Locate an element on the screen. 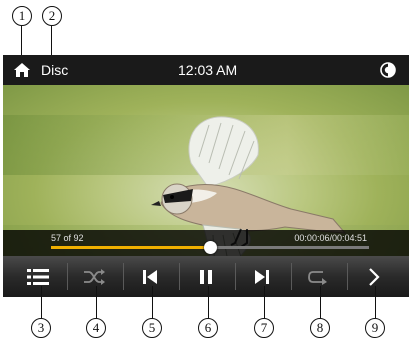 The height and width of the screenshot is (341, 410). previous-button is located at coordinates (149, 276).